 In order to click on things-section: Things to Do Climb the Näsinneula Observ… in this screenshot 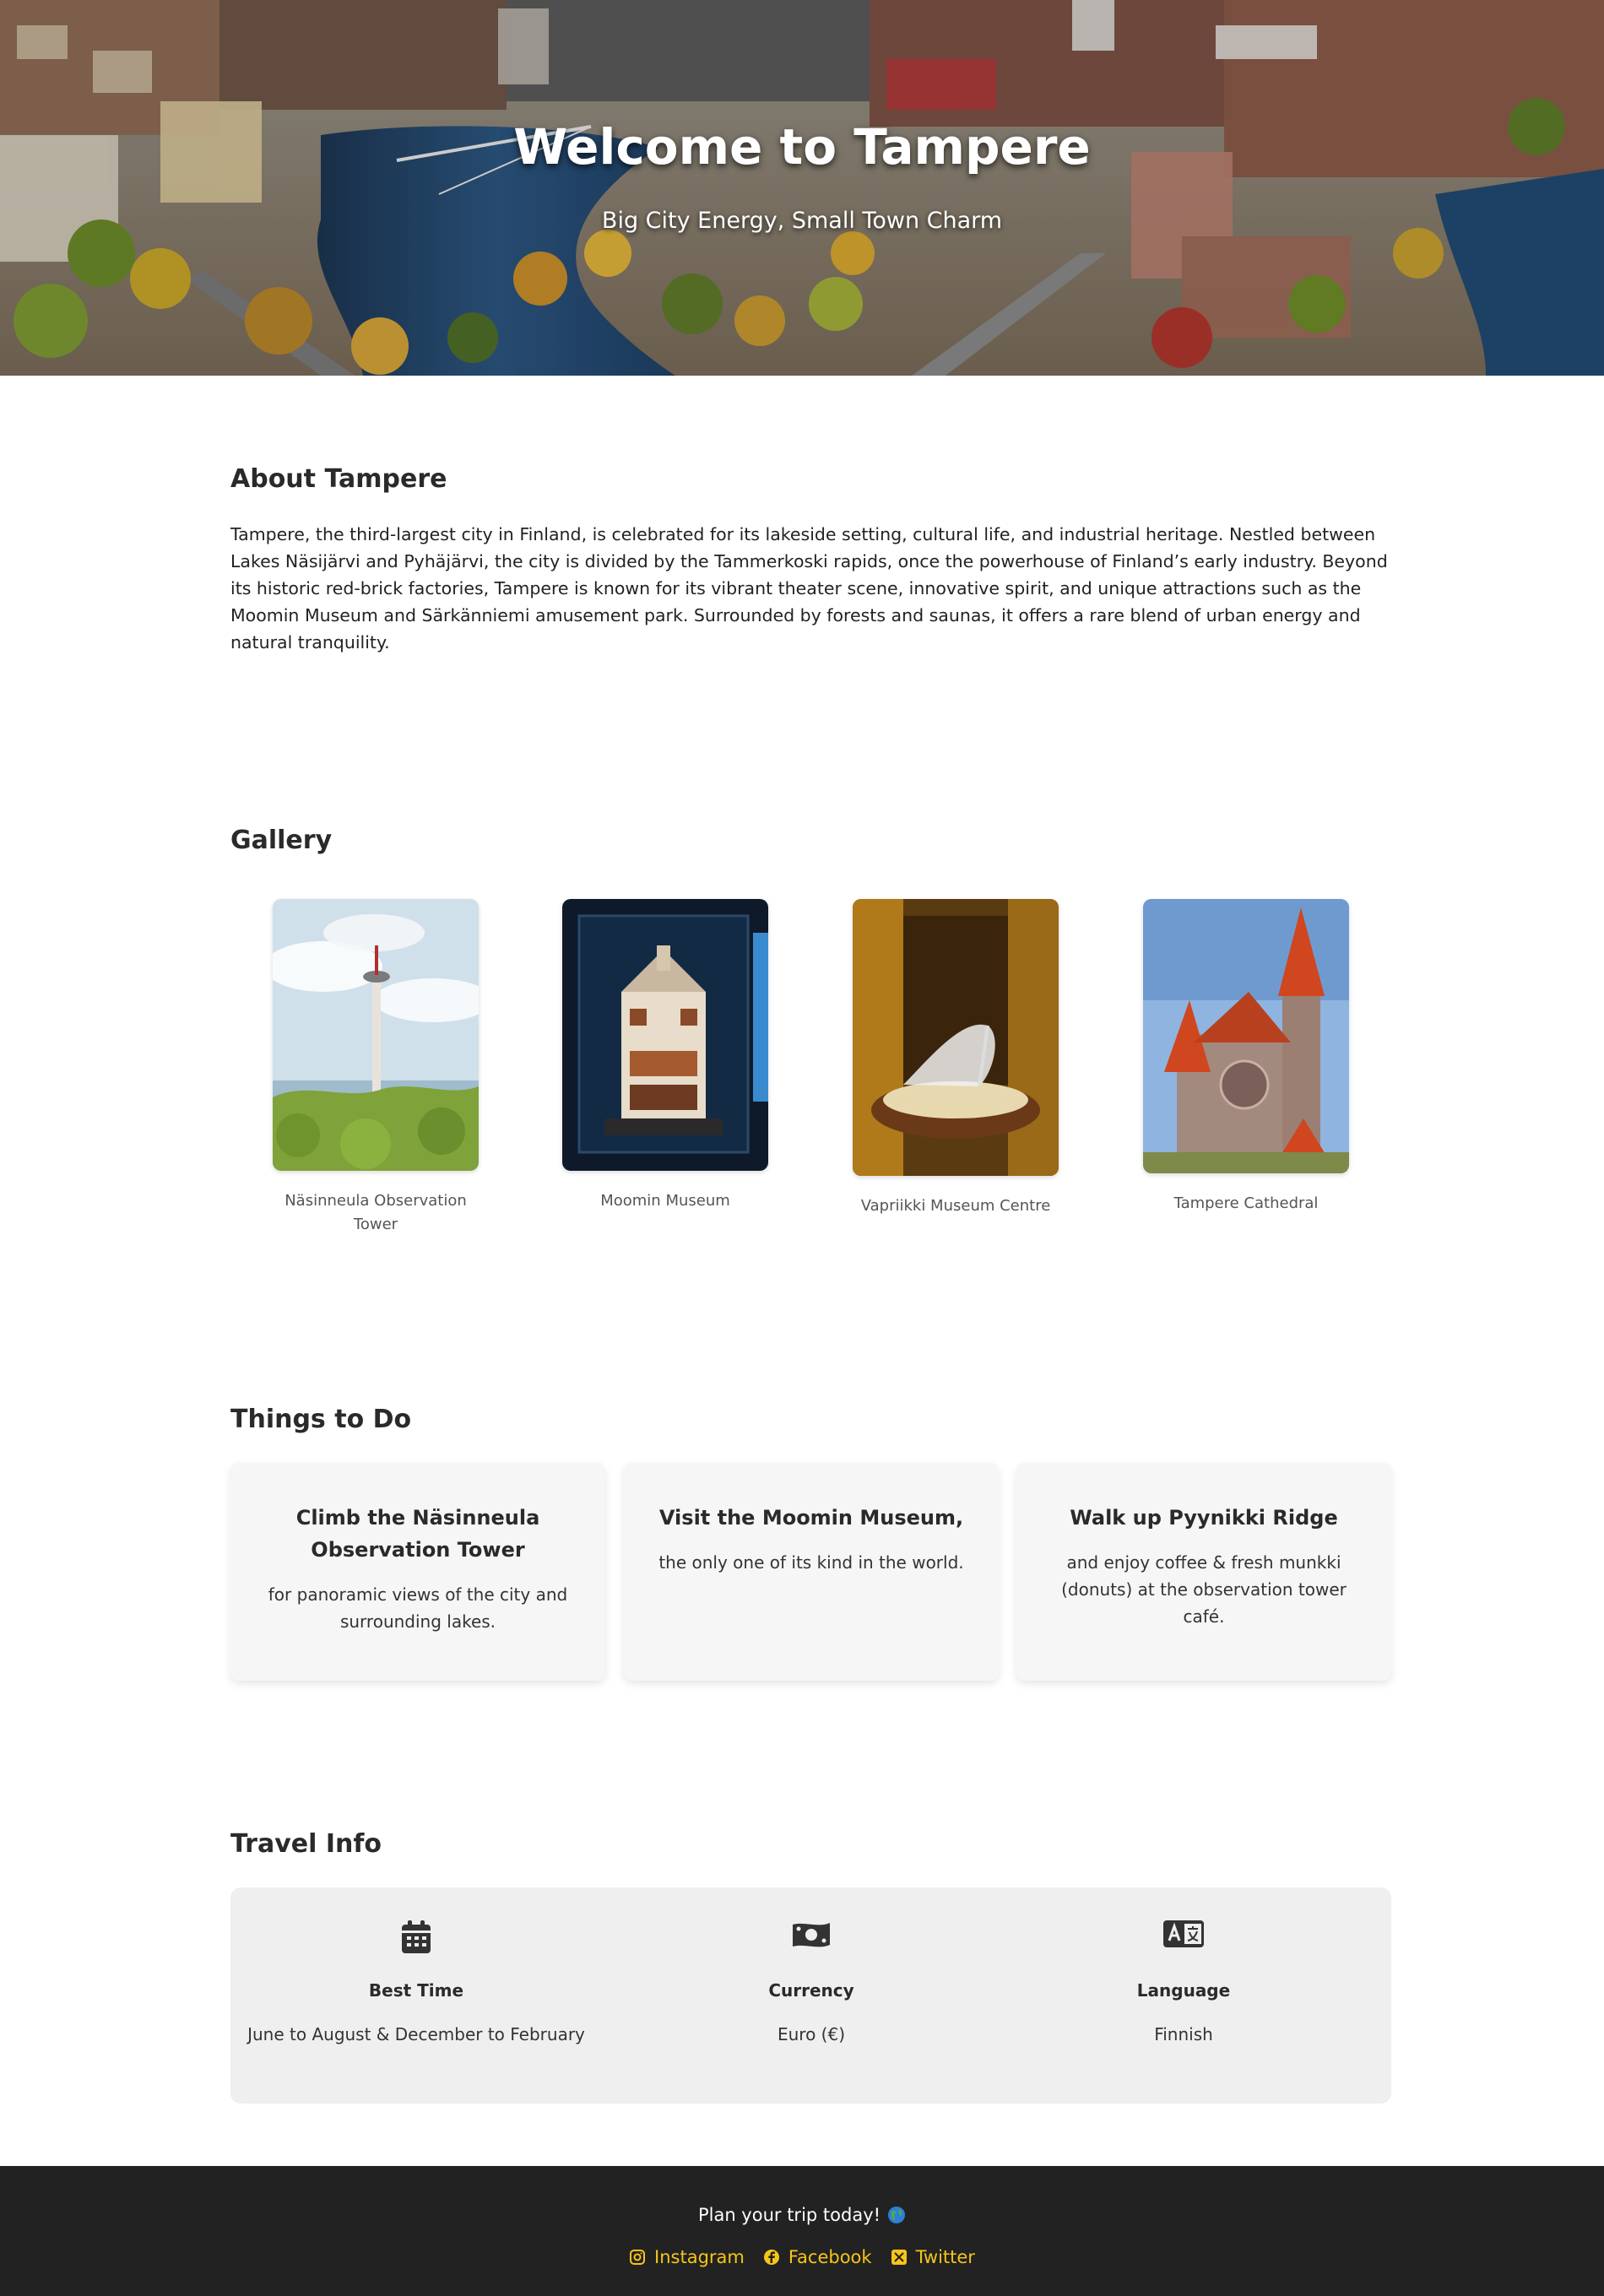, I will do `click(811, 1543)`.